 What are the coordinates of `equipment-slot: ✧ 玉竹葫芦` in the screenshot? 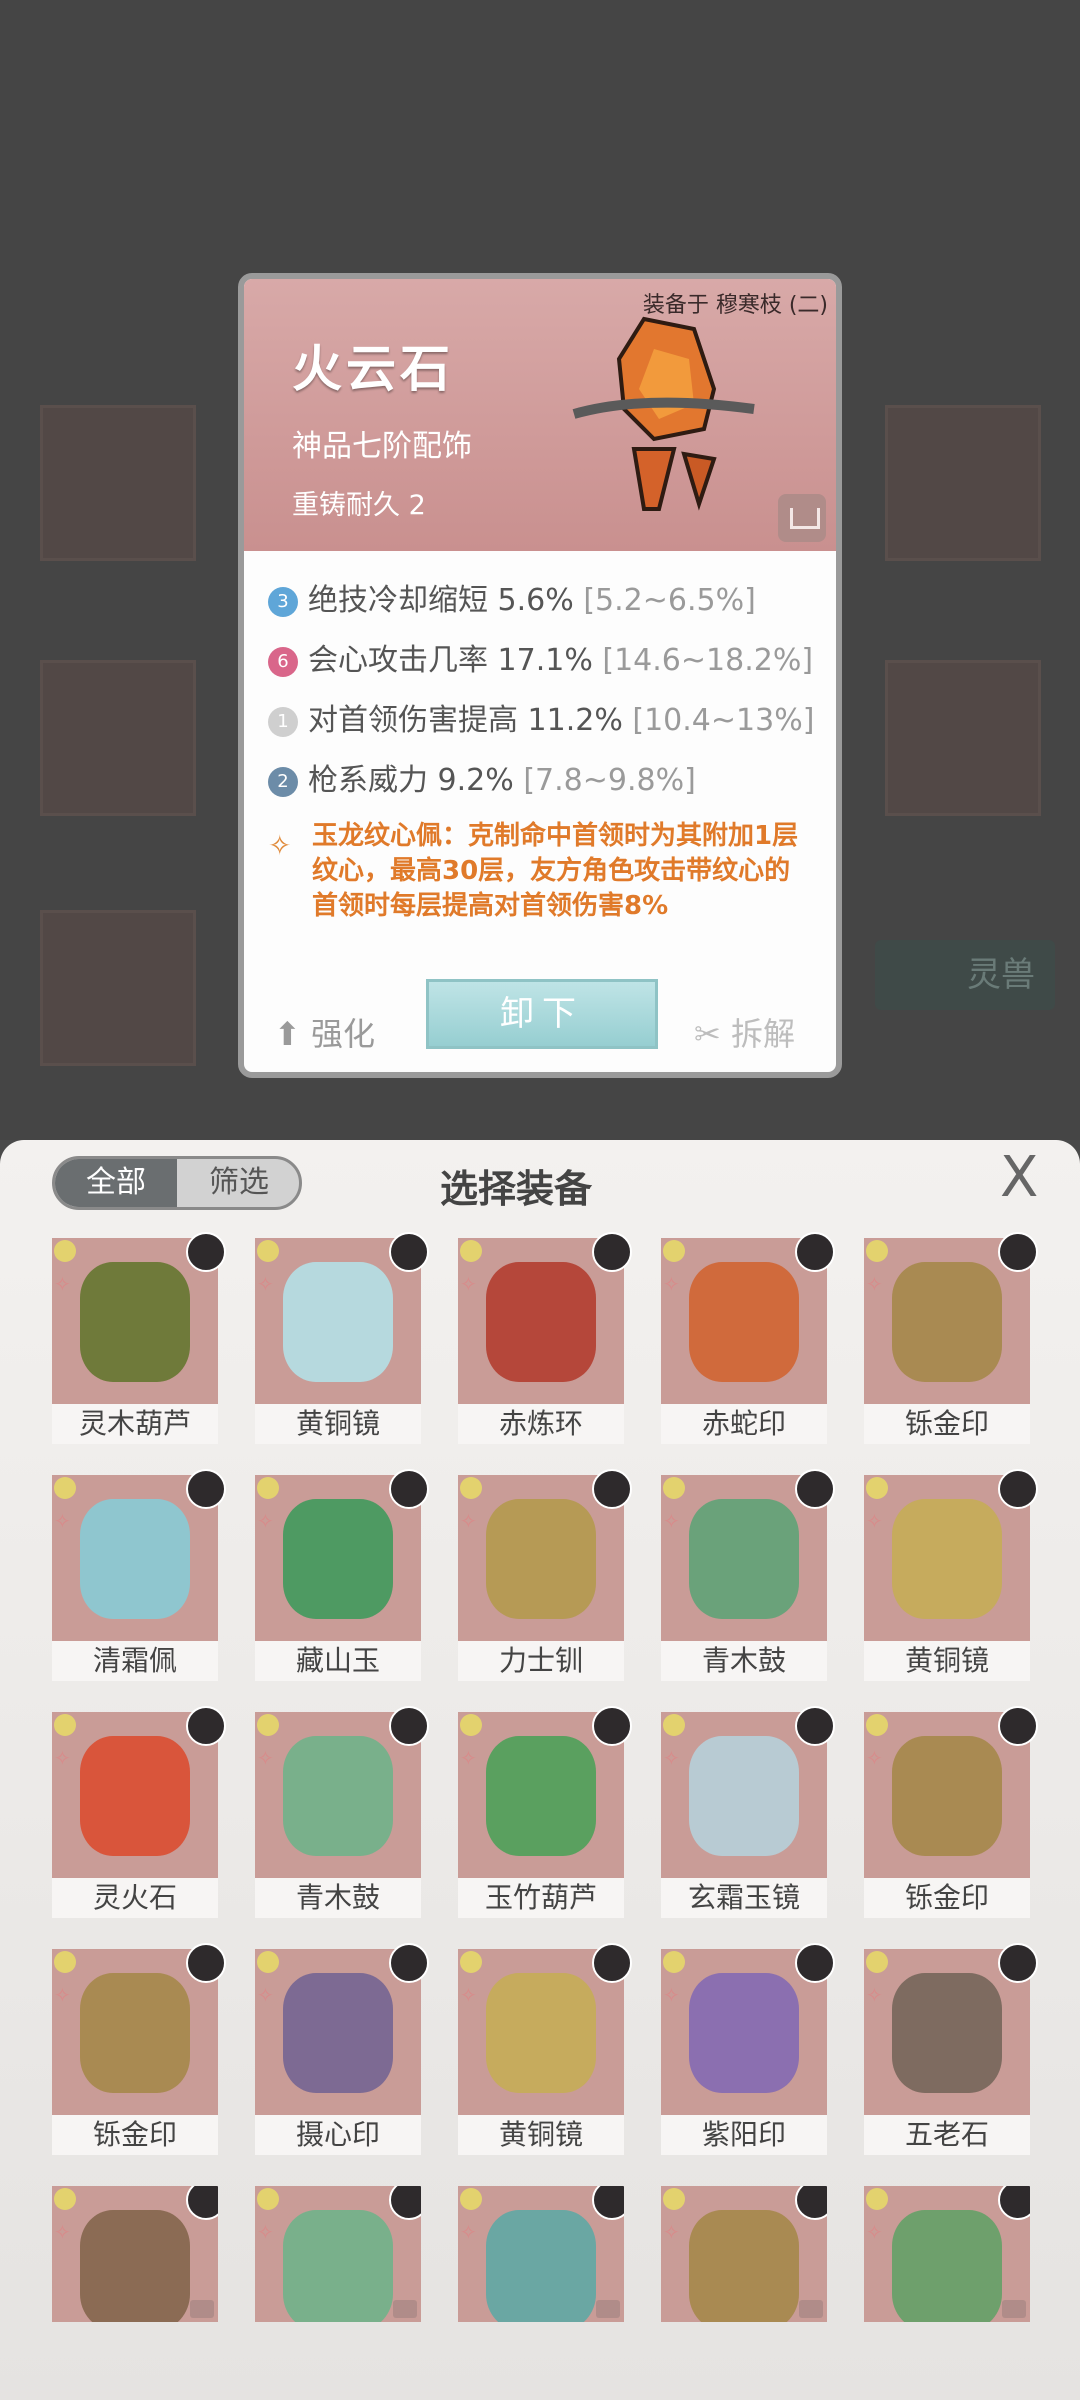 It's located at (545, 1812).